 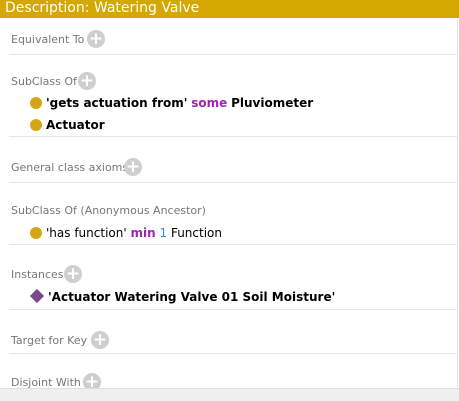 I want to click on add-general-class-axiom-button: +, so click(x=133, y=167).